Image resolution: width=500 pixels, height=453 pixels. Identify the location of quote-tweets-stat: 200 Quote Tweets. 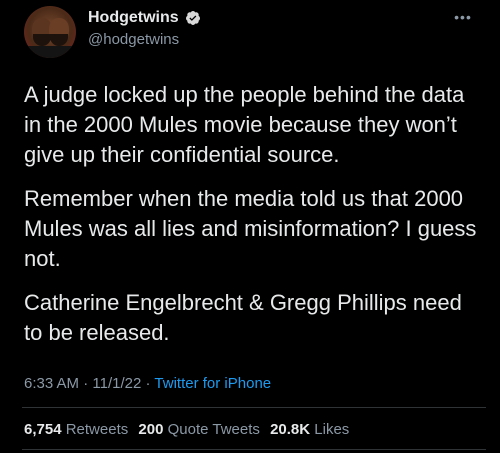
(201, 429).